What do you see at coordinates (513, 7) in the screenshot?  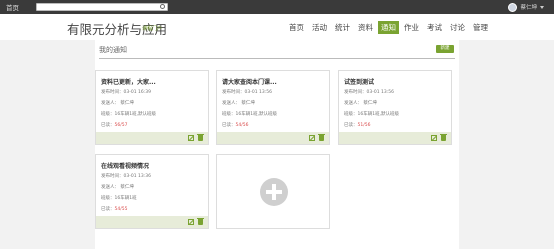 I see `avatar` at bounding box center [513, 7].